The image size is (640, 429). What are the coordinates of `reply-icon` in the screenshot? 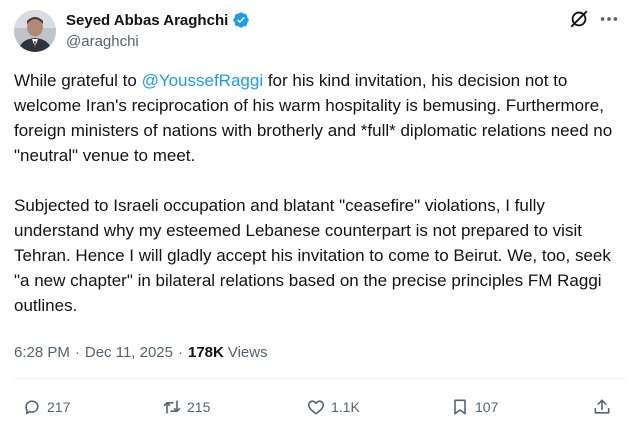 It's located at (32, 407).